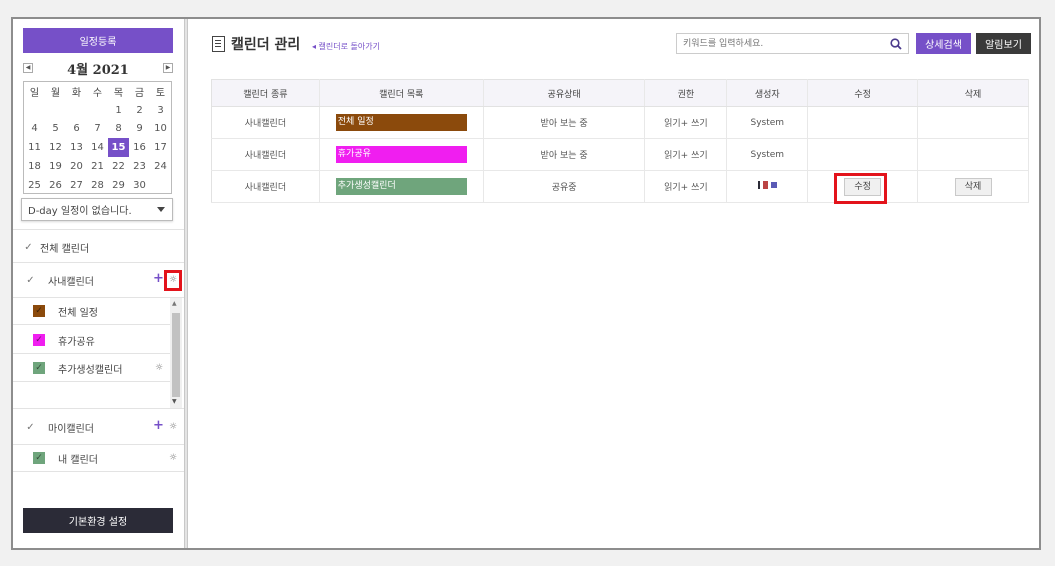 The width and height of the screenshot is (1055, 566). What do you see at coordinates (55, 185) in the screenshot?
I see `calendar-day: 26` at bounding box center [55, 185].